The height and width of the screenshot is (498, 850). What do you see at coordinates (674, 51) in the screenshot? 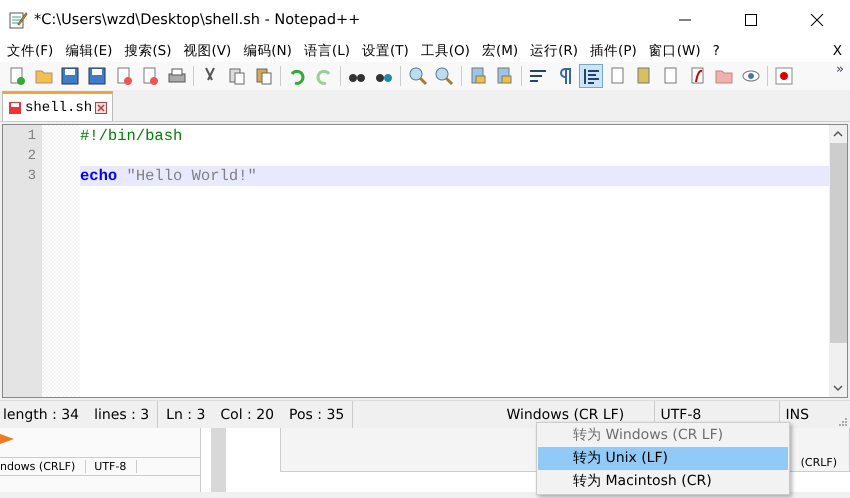
I see `menu-item: 窗口(W)` at bounding box center [674, 51].